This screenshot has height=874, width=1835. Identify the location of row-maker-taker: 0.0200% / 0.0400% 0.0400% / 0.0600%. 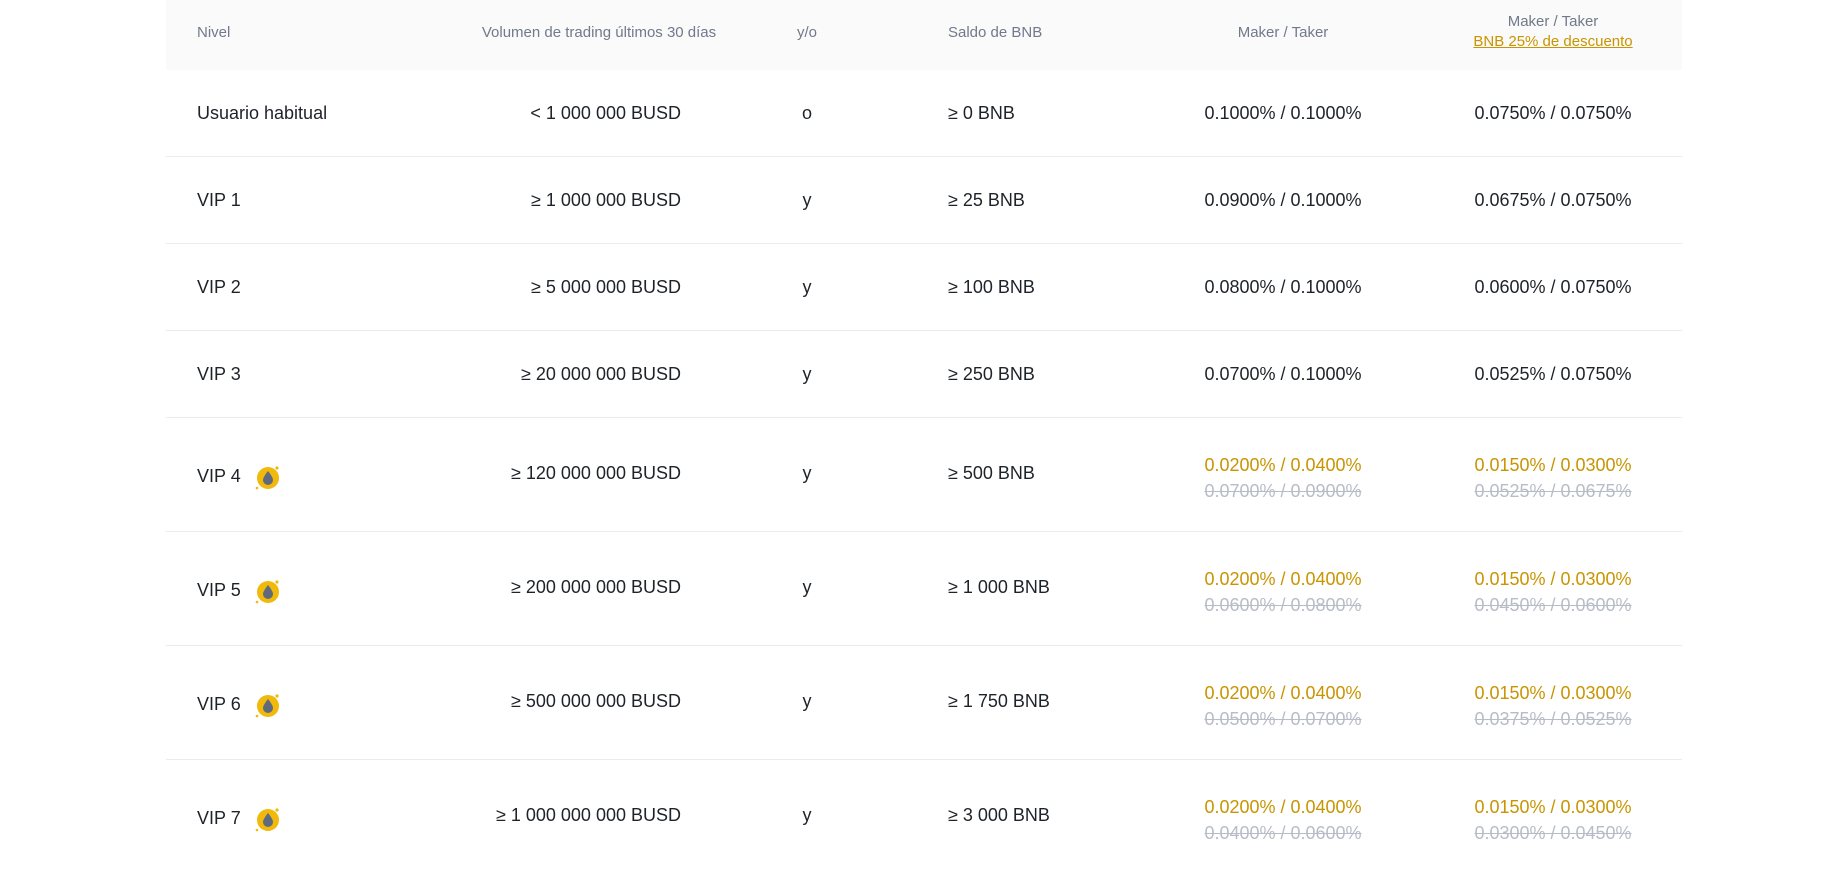
(1283, 820).